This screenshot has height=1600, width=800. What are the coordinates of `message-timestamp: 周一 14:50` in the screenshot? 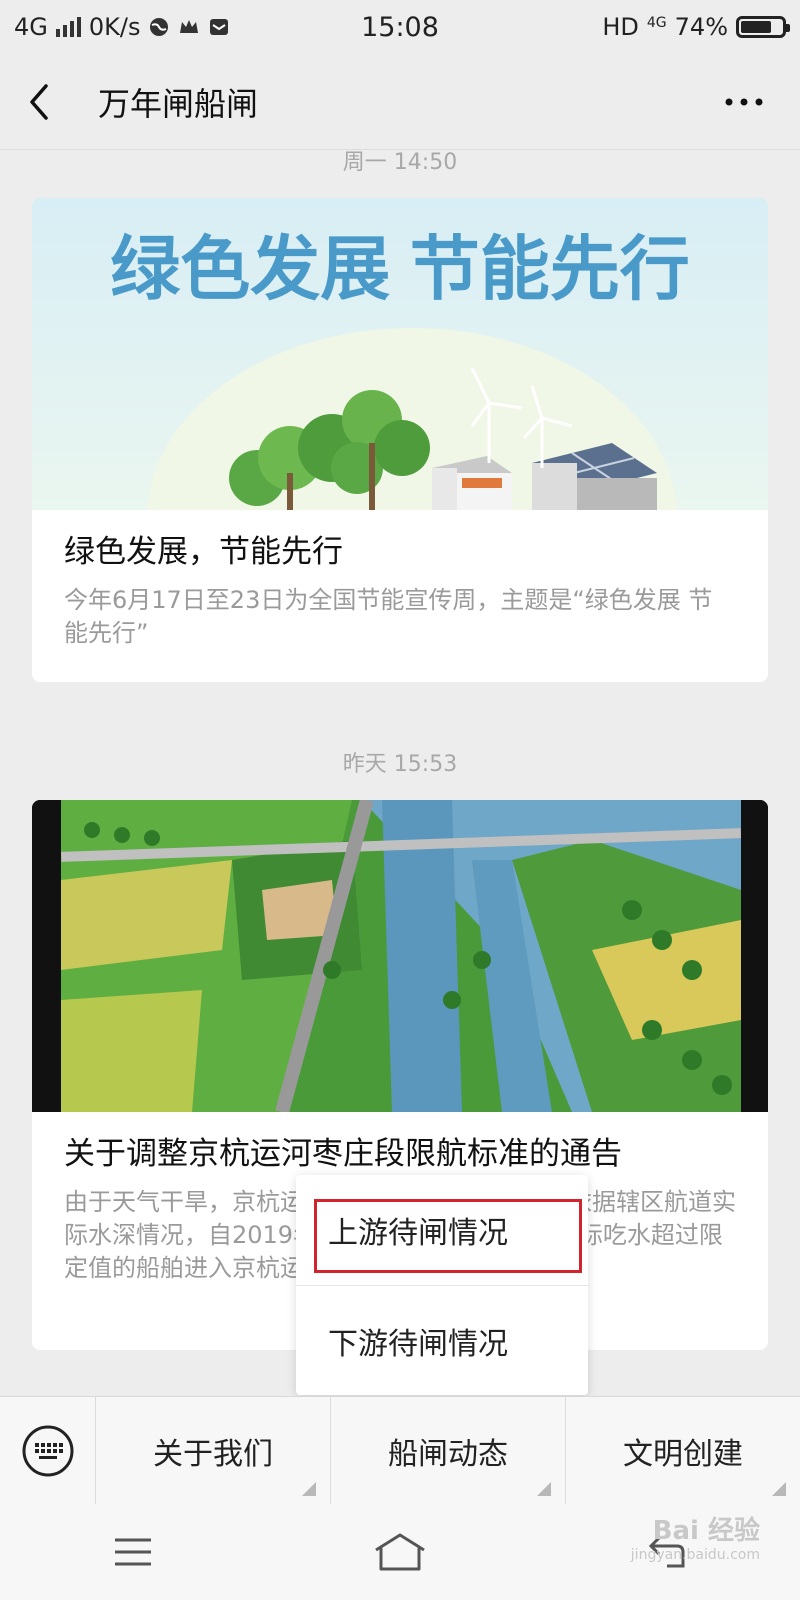 It's located at (400, 162).